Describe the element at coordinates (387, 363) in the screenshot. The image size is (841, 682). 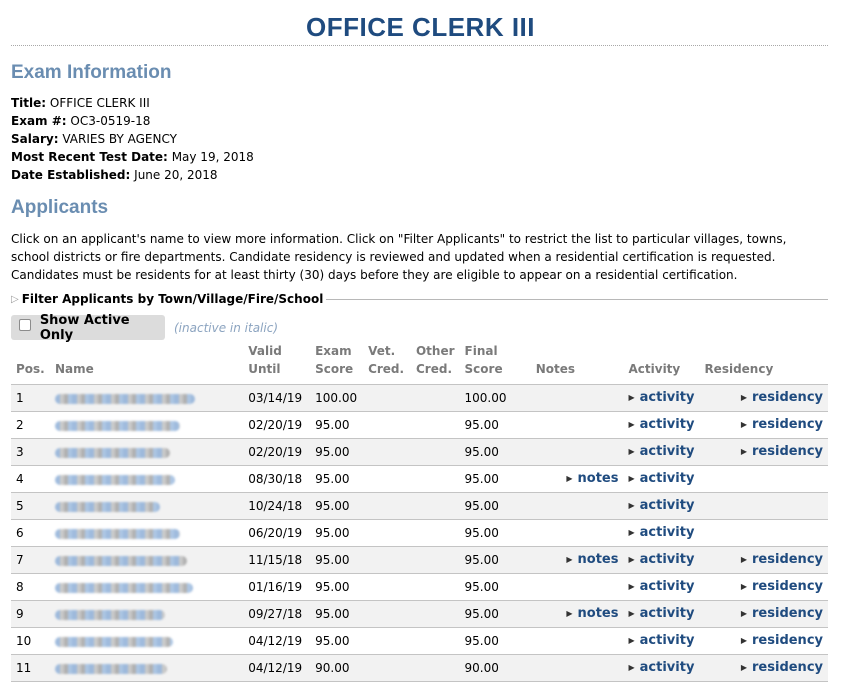
I see `col-vet-cred: Vet. Cred.` at that location.